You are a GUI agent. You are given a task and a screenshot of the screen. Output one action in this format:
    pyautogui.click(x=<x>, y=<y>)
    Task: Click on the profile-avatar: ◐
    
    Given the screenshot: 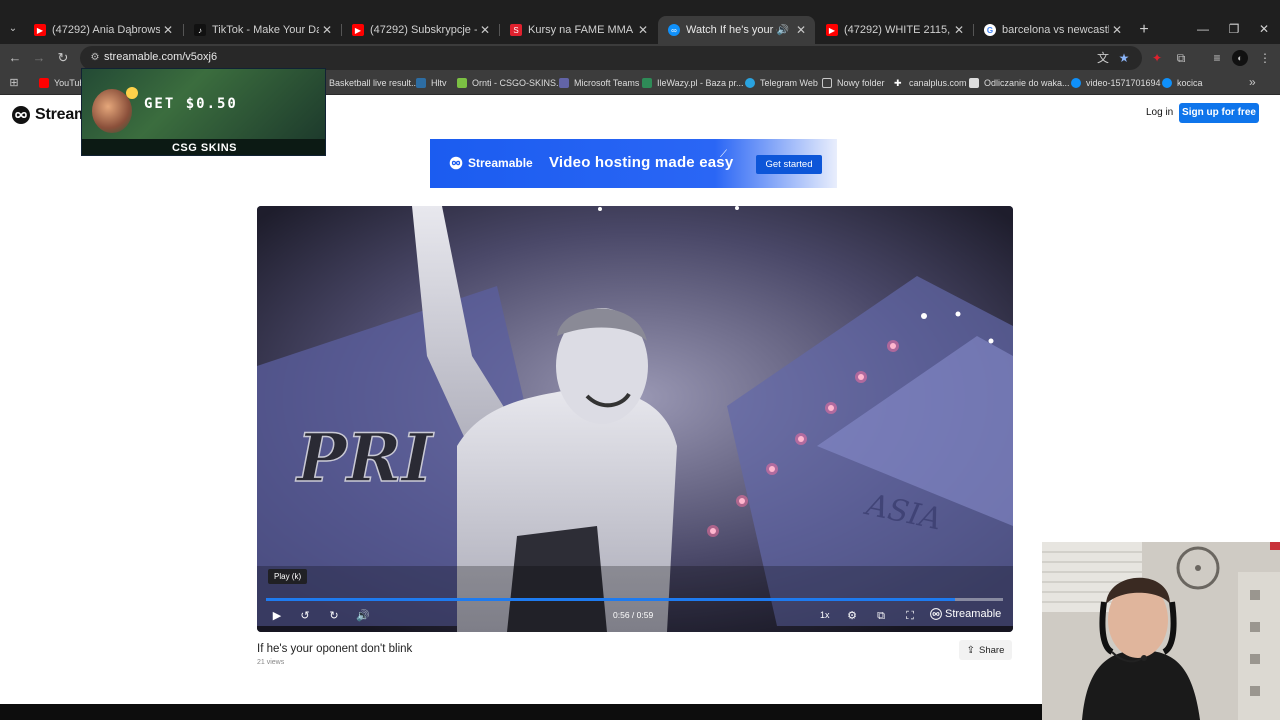 What is the action you would take?
    pyautogui.click(x=1240, y=58)
    